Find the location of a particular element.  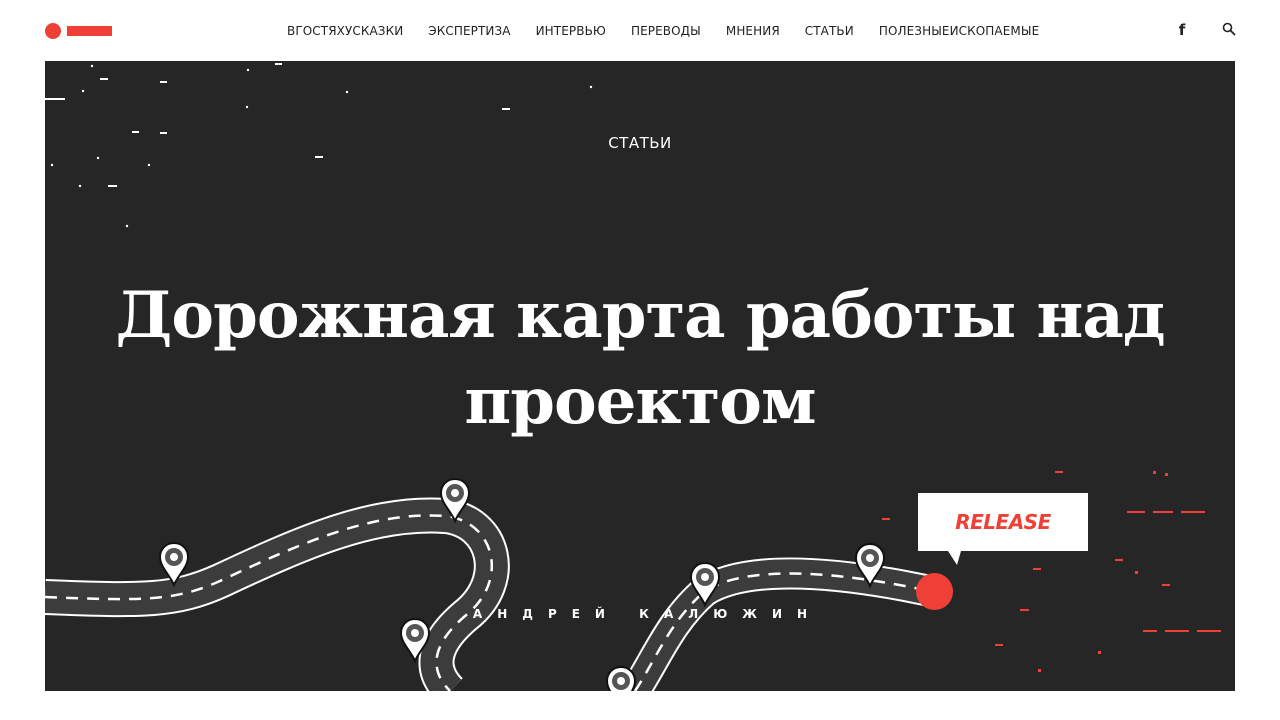

facebook-icon: f is located at coordinates (1182, 30).